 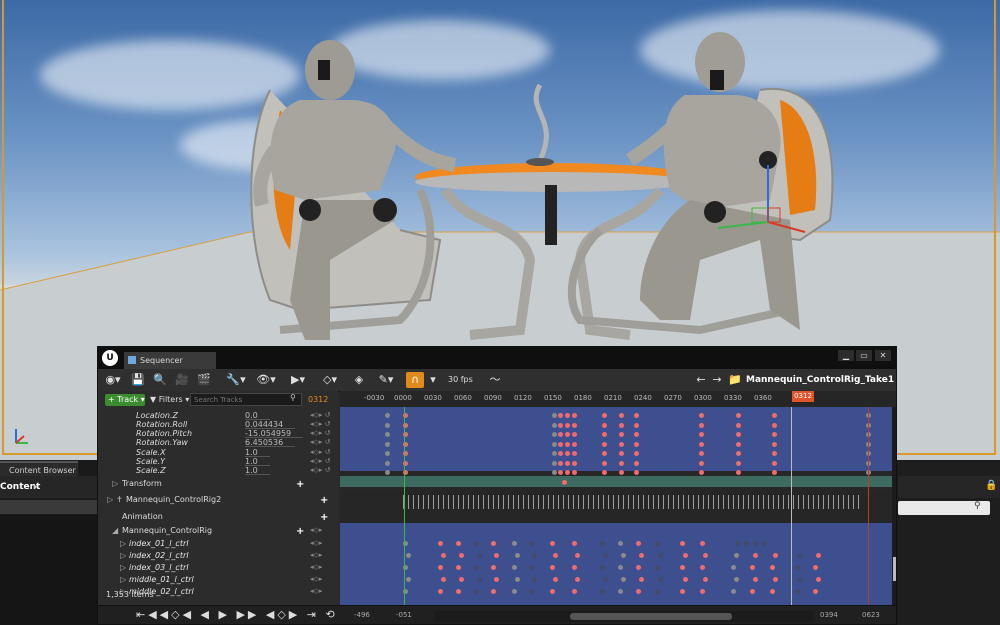 What do you see at coordinates (115, 530) in the screenshot?
I see `collapse-arrow-icon: ◢` at bounding box center [115, 530].